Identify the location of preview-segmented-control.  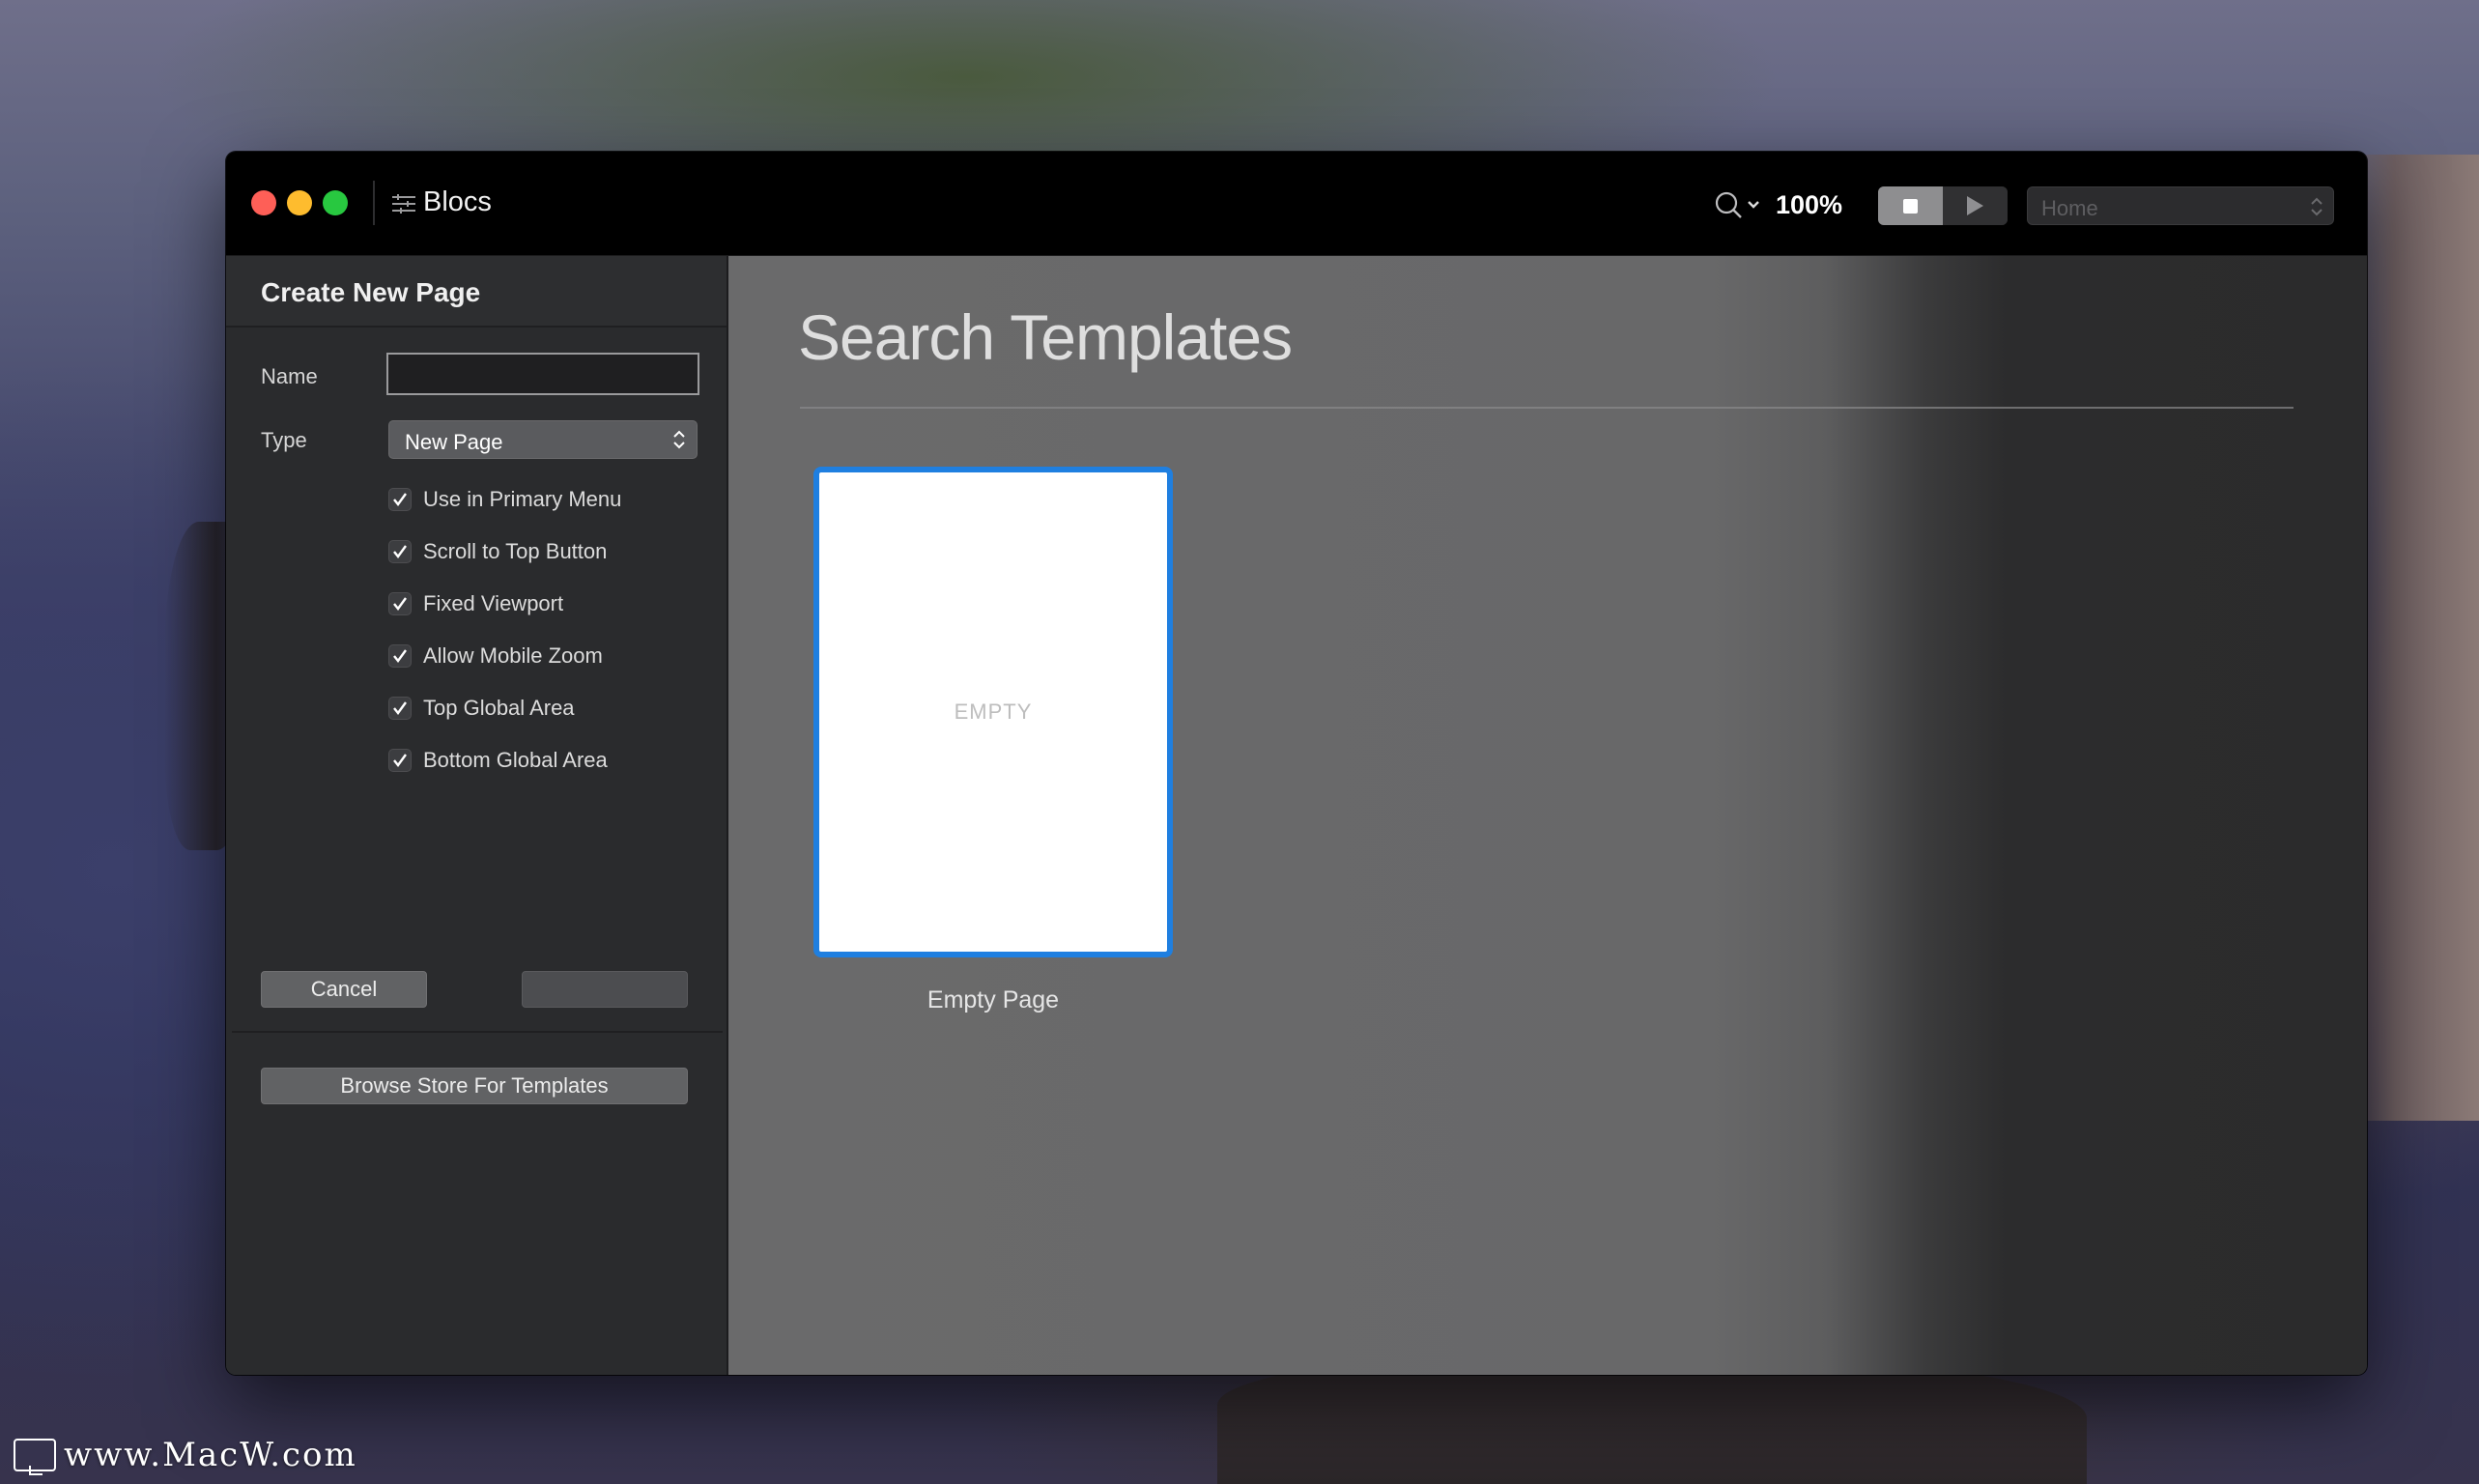
(1943, 206).